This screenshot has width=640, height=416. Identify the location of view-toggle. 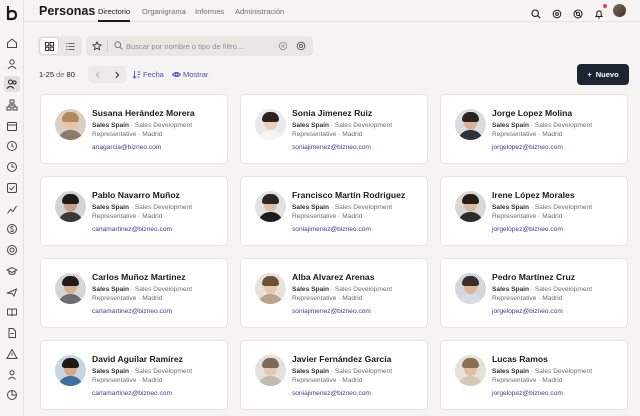
(60, 46).